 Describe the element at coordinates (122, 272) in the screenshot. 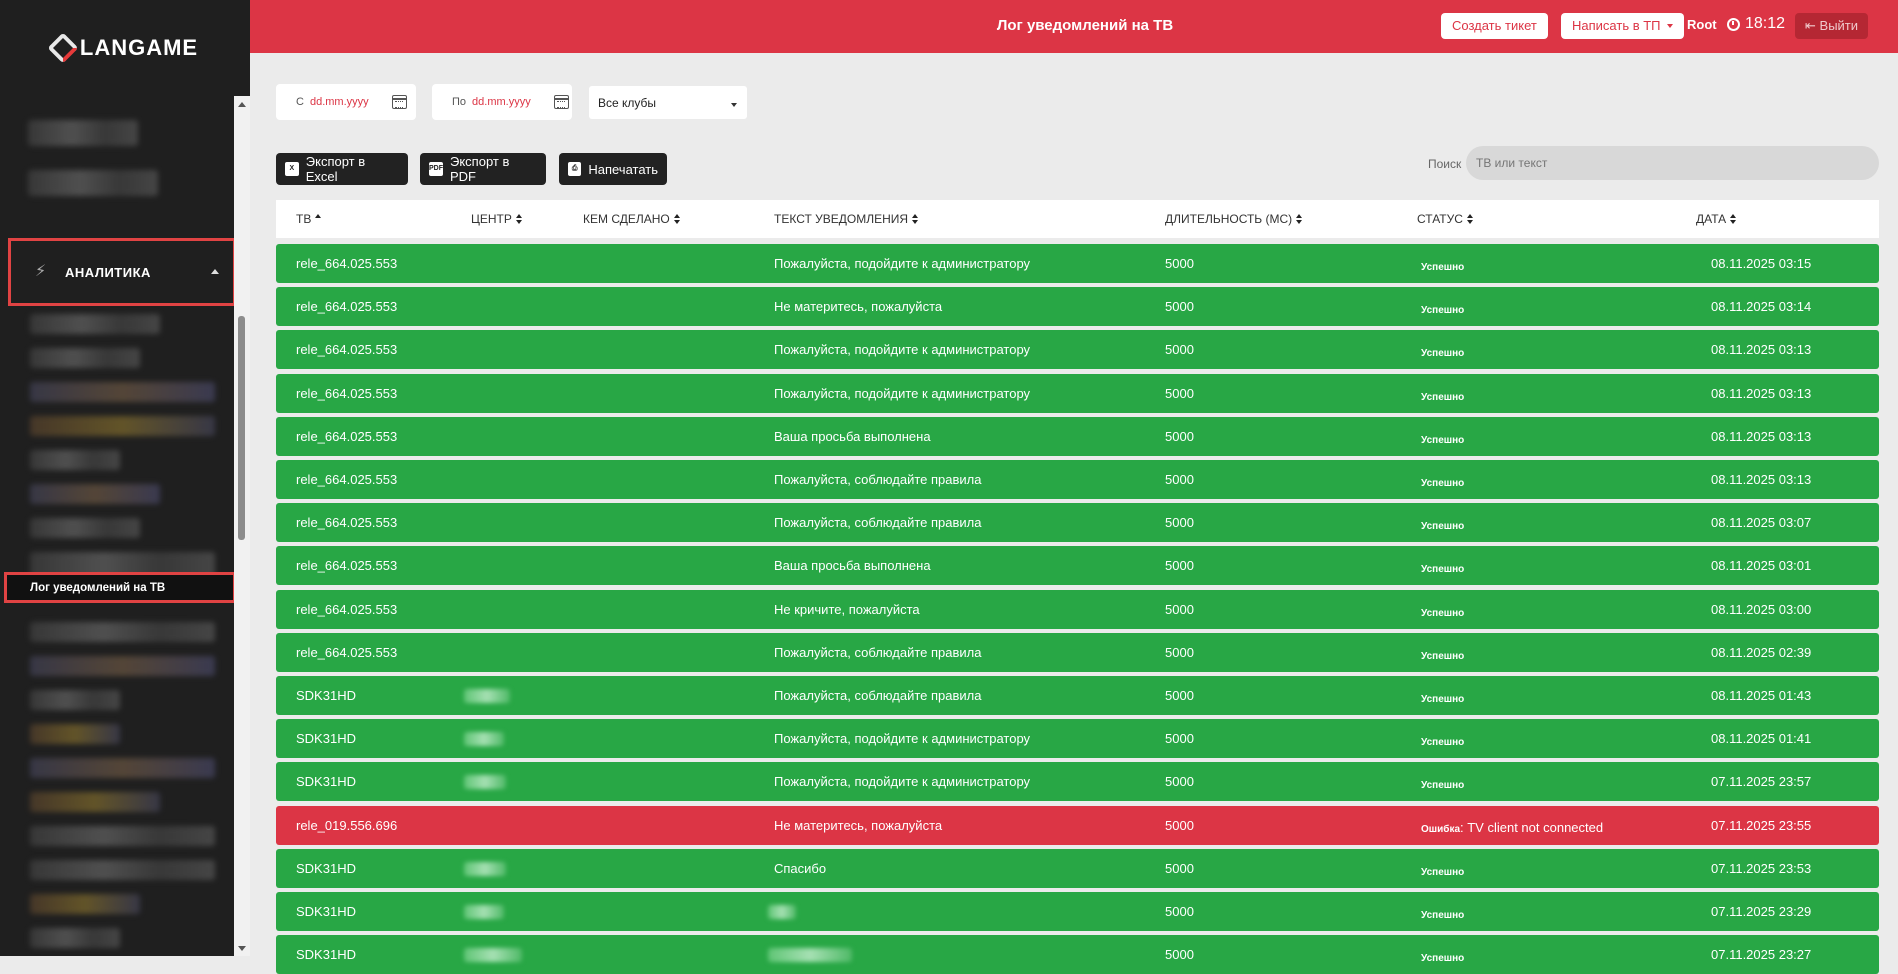

I see `sidebar-section-analytics: ⚡ АНАЛИТИКА` at that location.